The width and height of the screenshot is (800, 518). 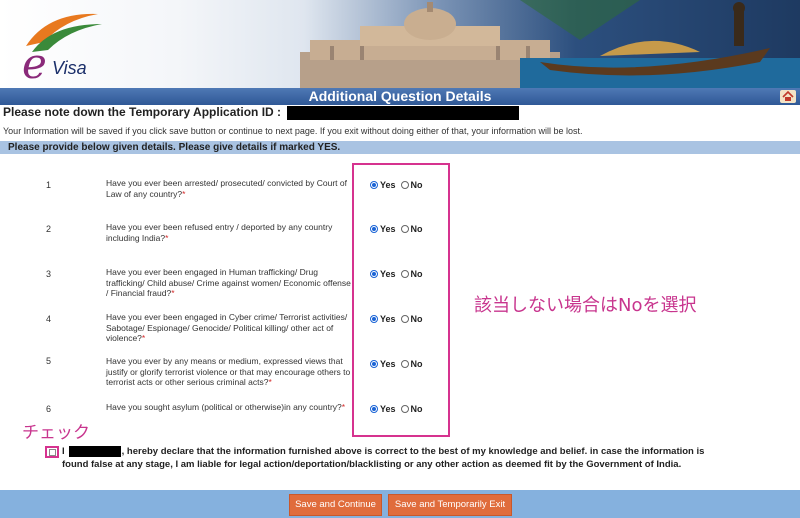 I want to click on declaration-highlight-box, so click(x=52, y=452).